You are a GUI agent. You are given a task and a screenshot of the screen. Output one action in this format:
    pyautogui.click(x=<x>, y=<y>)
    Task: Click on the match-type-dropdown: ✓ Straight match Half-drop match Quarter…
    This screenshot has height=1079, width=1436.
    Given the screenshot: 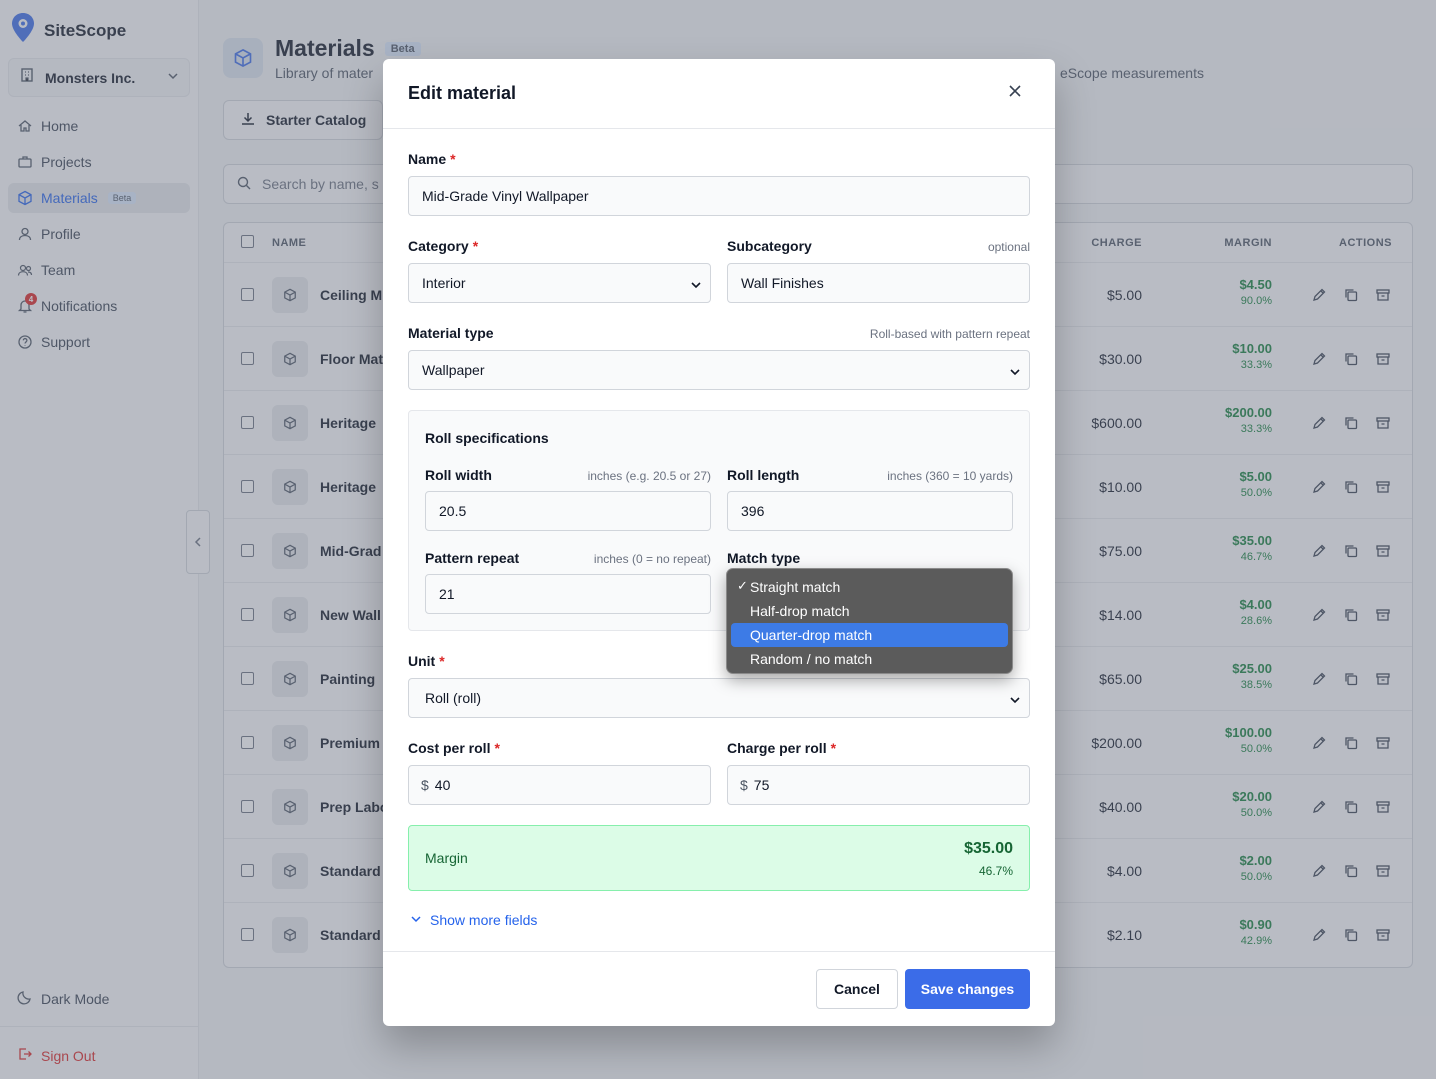 What is the action you would take?
    pyautogui.click(x=869, y=621)
    